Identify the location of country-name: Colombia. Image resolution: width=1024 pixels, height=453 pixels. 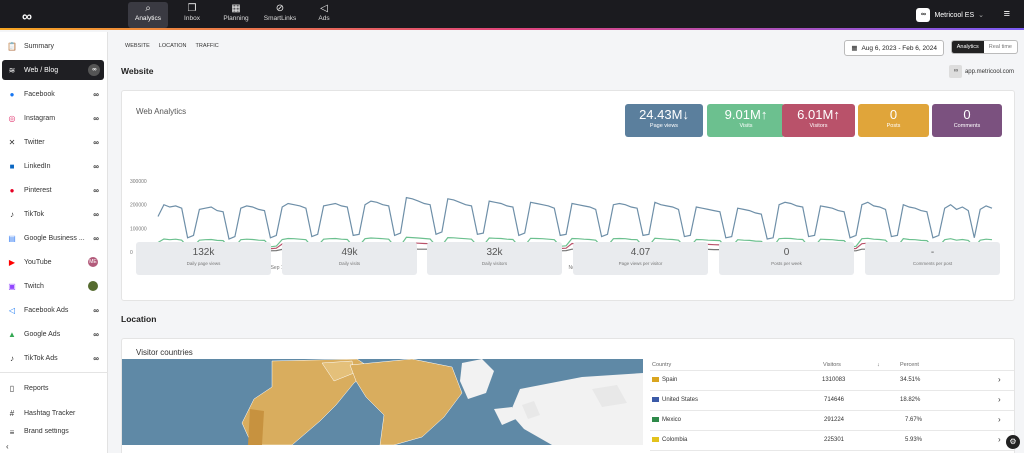
(675, 440).